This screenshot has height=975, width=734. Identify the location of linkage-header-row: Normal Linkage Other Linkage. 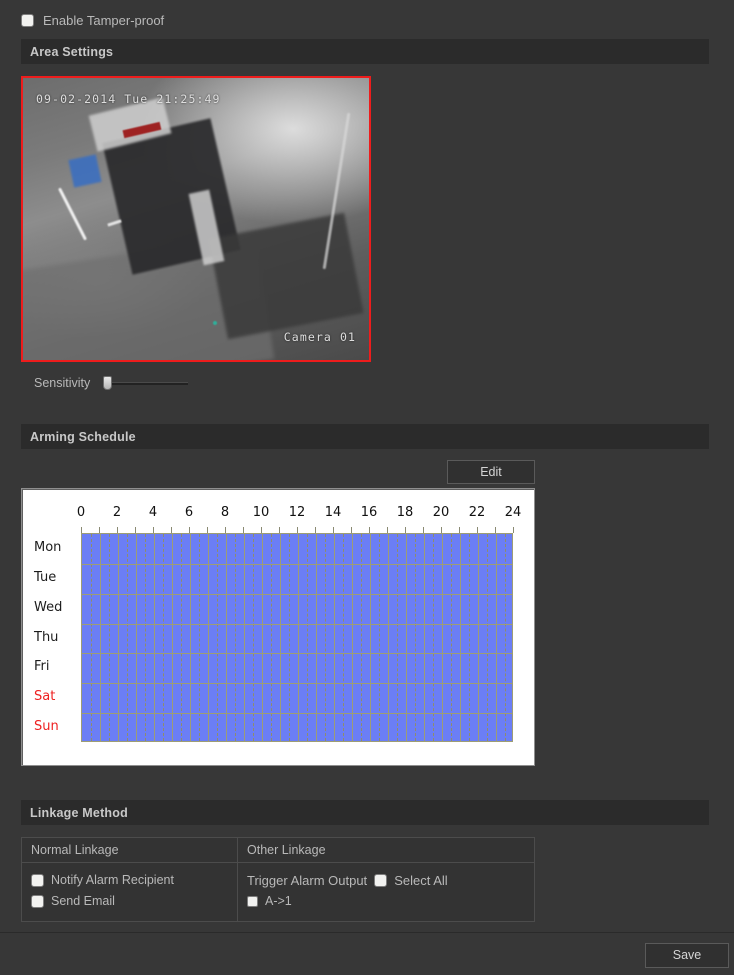
(278, 850).